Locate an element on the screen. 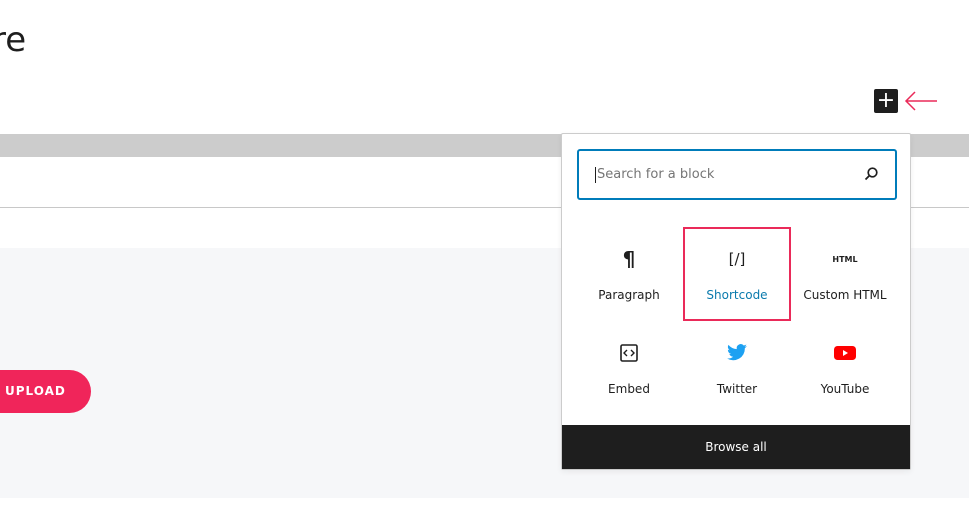 The height and width of the screenshot is (508, 969). twitter-icon is located at coordinates (737, 353).